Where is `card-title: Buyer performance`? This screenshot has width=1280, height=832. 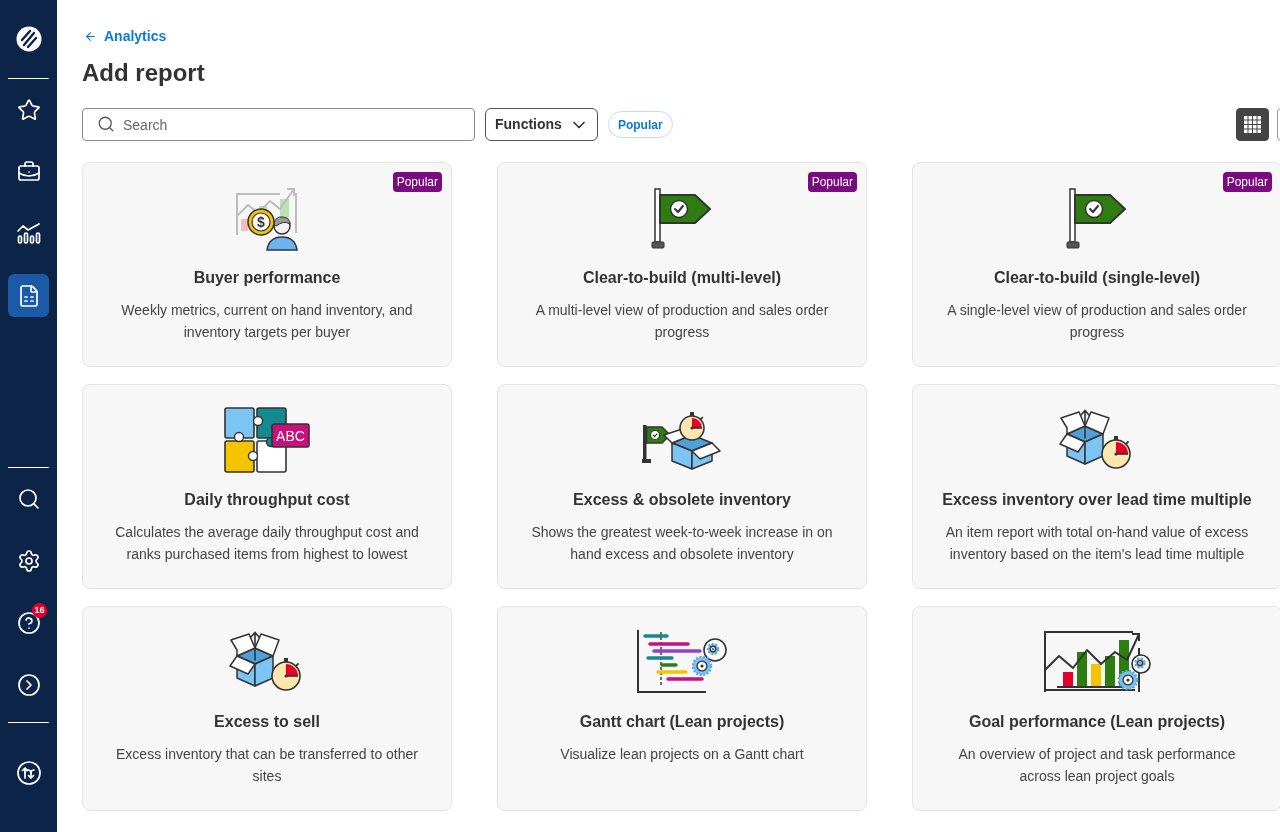 card-title: Buyer performance is located at coordinates (267, 278).